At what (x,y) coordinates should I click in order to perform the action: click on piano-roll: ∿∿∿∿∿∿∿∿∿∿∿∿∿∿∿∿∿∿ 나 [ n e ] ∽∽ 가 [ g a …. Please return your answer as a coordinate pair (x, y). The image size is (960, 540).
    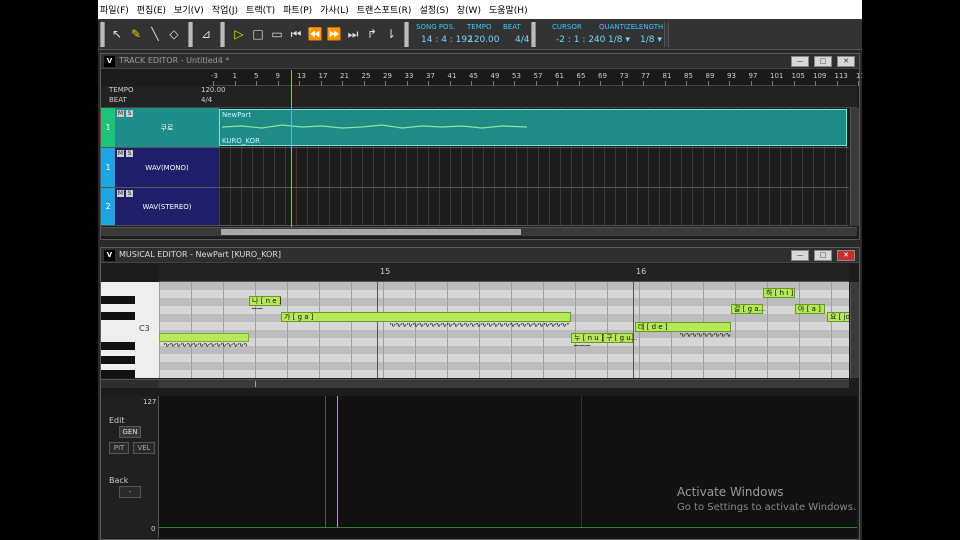
    Looking at the image, I should click on (504, 330).